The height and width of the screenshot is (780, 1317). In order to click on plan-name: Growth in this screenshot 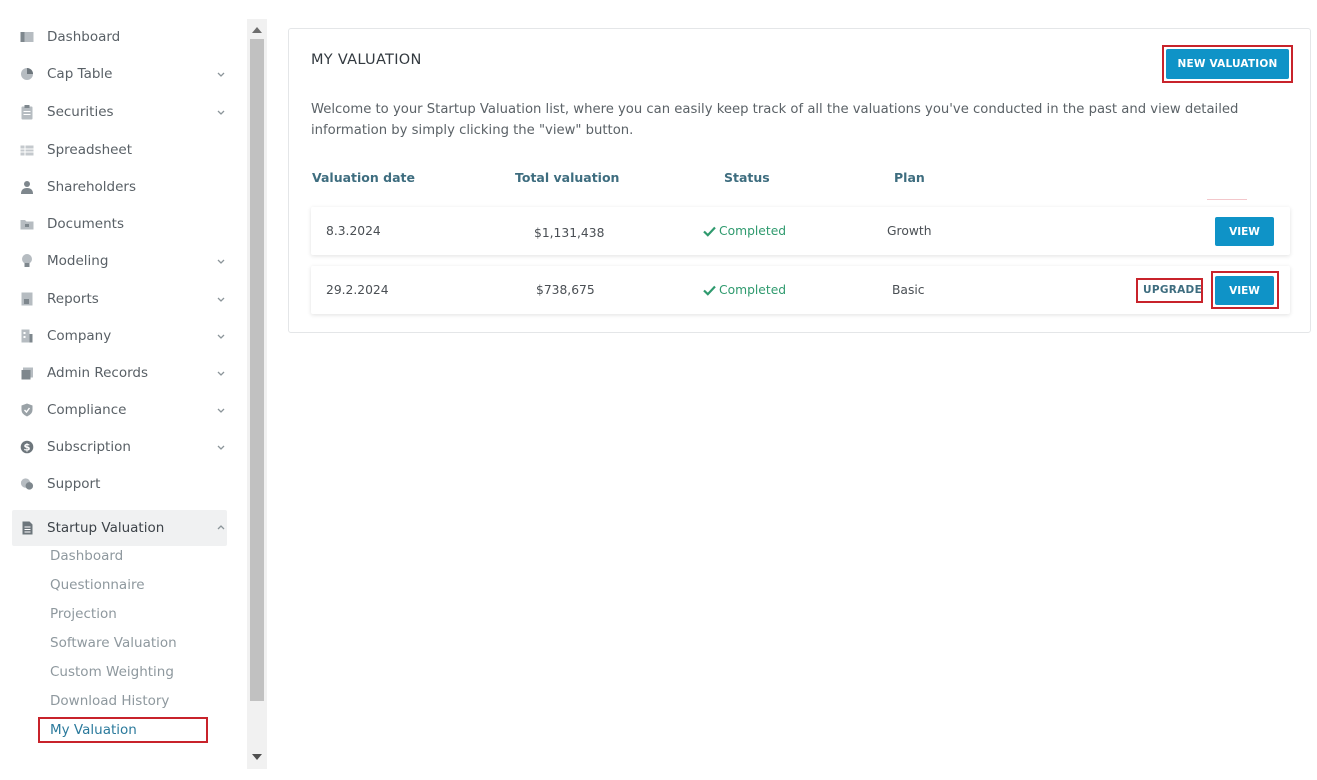, I will do `click(909, 231)`.